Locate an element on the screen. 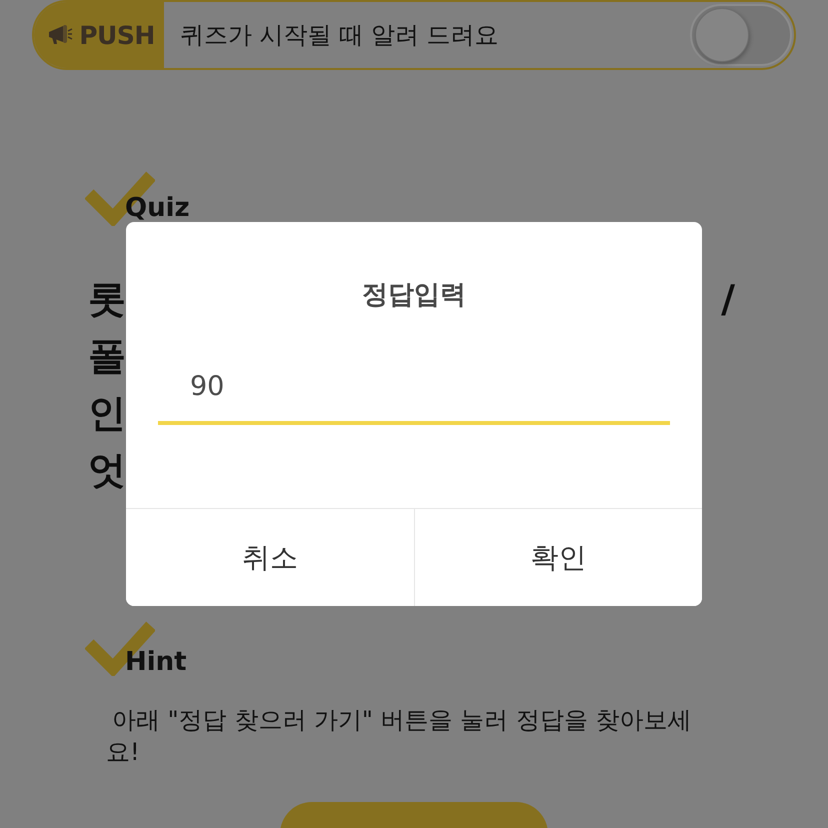 The image size is (828, 828). section-heading: Quiz is located at coordinates (157, 208).